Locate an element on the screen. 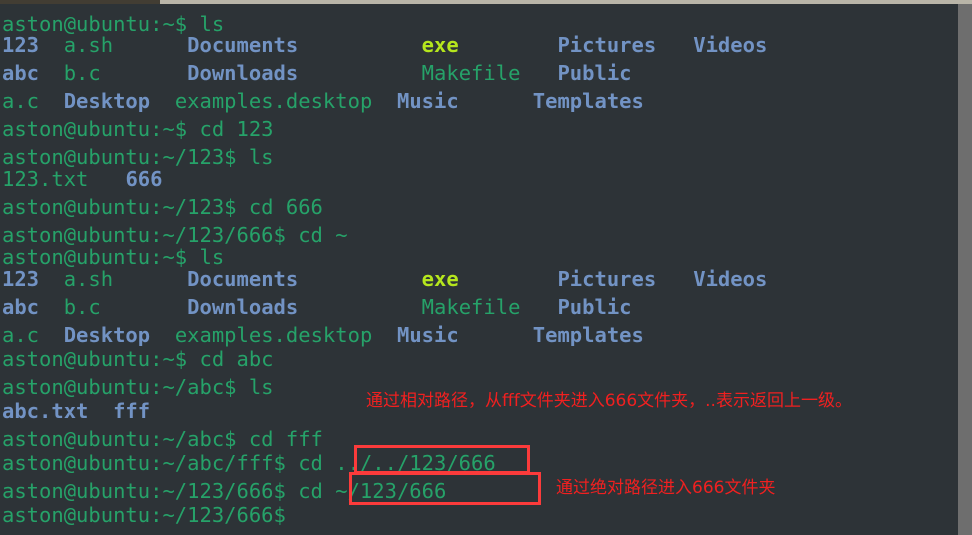  ls-entry-directory: 666 is located at coordinates (144, 179).